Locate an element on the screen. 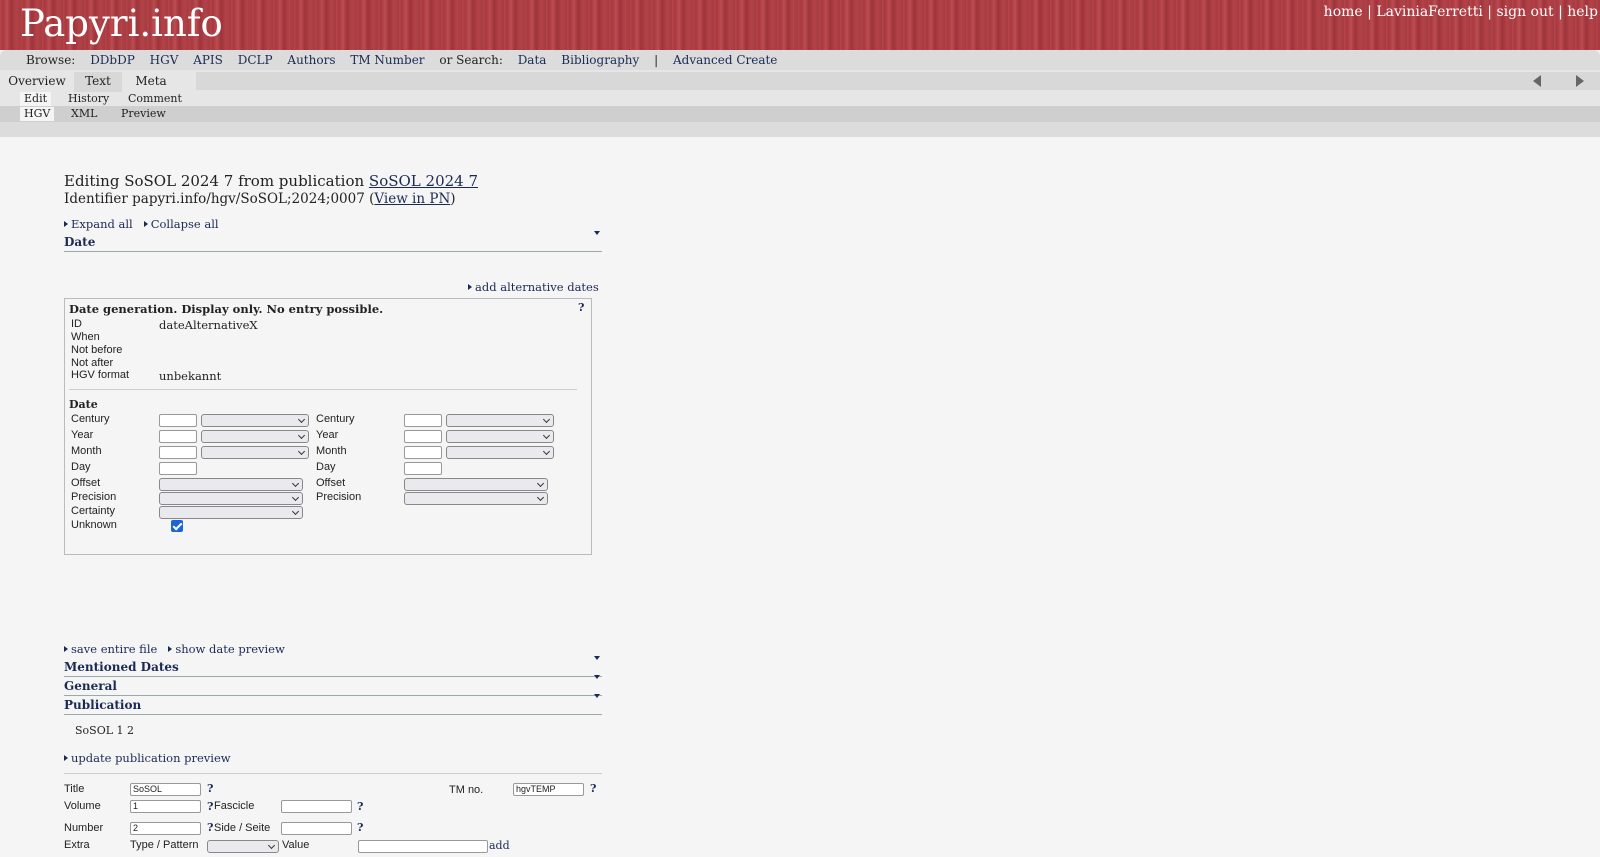 The image size is (1600, 857). next-arrow-icon is located at coordinates (1580, 81).